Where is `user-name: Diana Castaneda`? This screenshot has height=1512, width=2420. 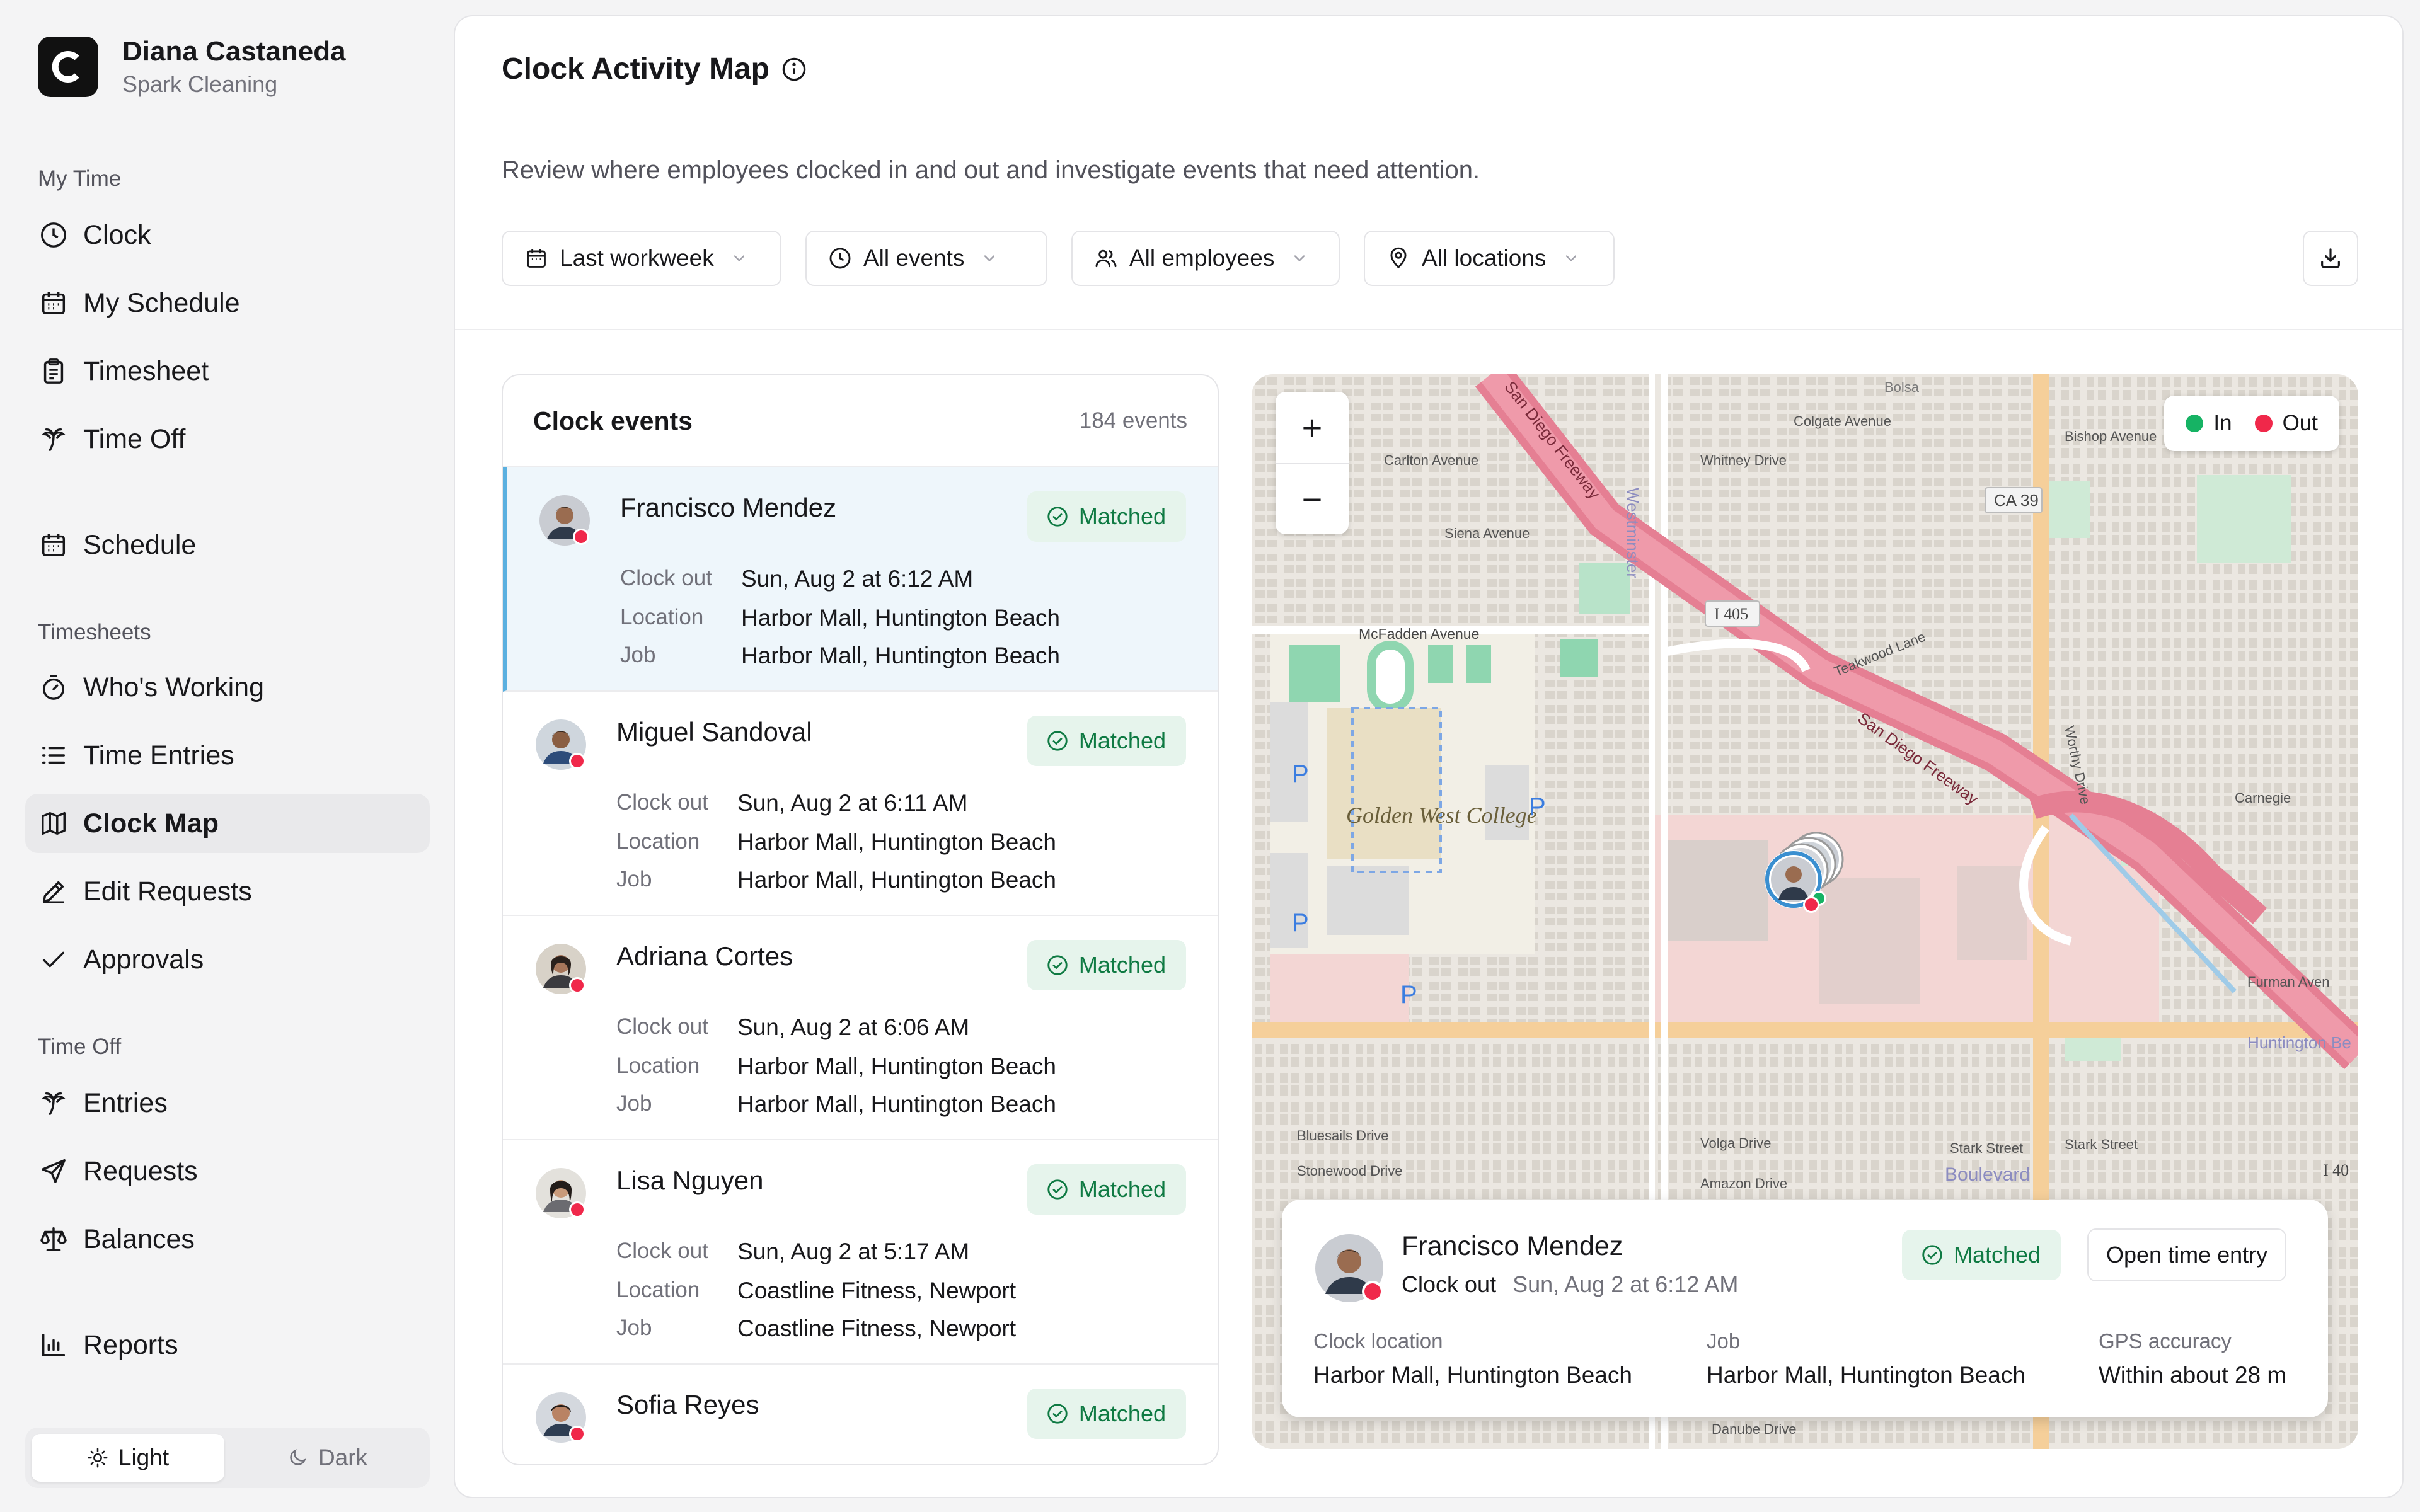 user-name: Diana Castaneda is located at coordinates (234, 51).